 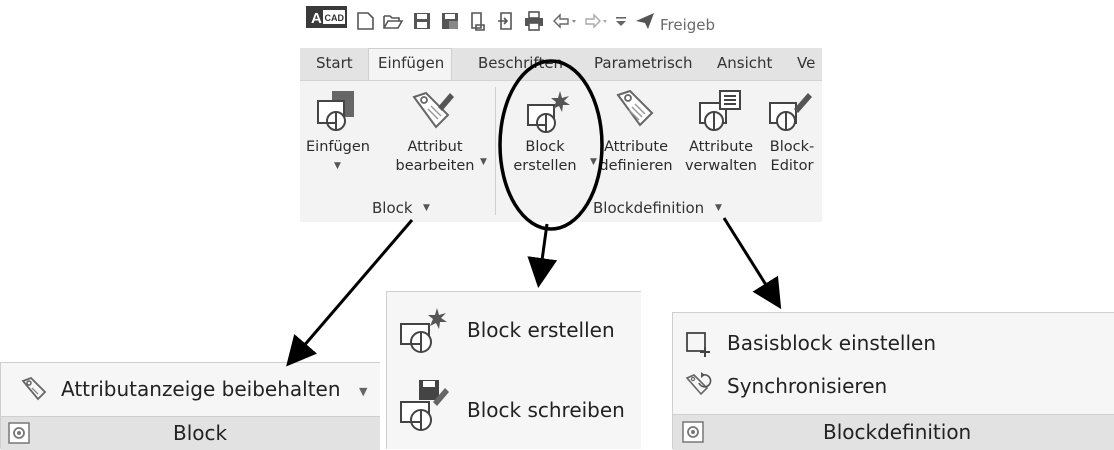 What do you see at coordinates (337, 166) in the screenshot?
I see `insert-dropdown-icon: ▼` at bounding box center [337, 166].